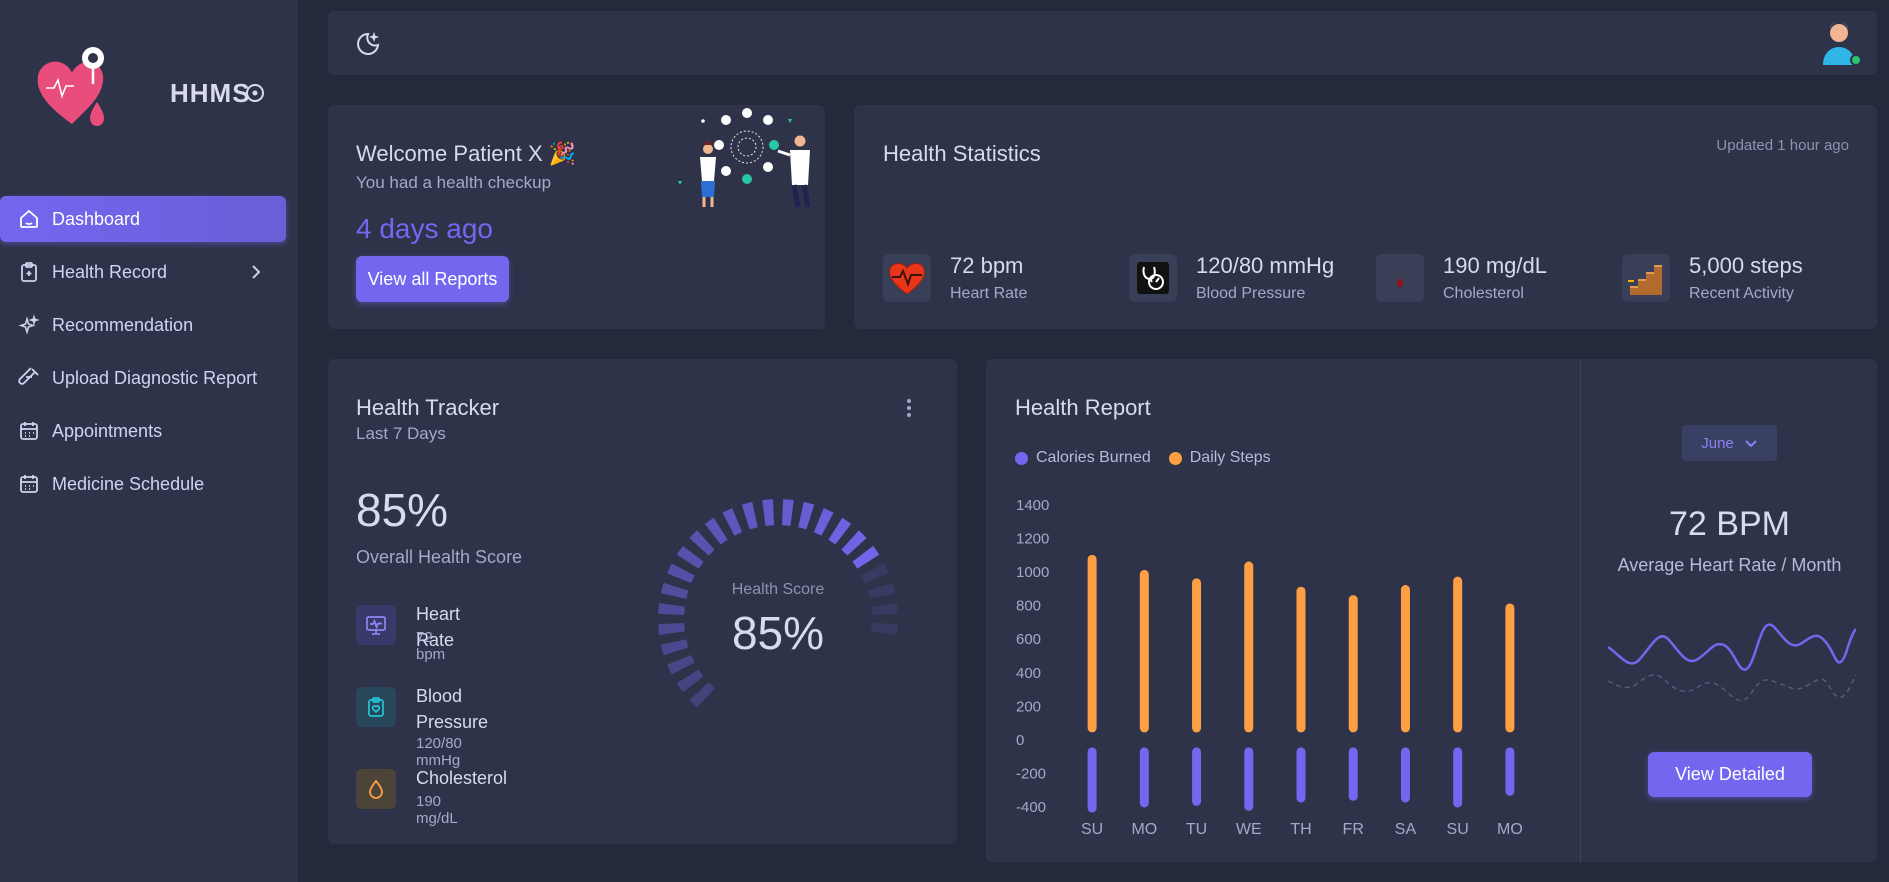  What do you see at coordinates (29, 324) in the screenshot?
I see `sparkles-icon` at bounding box center [29, 324].